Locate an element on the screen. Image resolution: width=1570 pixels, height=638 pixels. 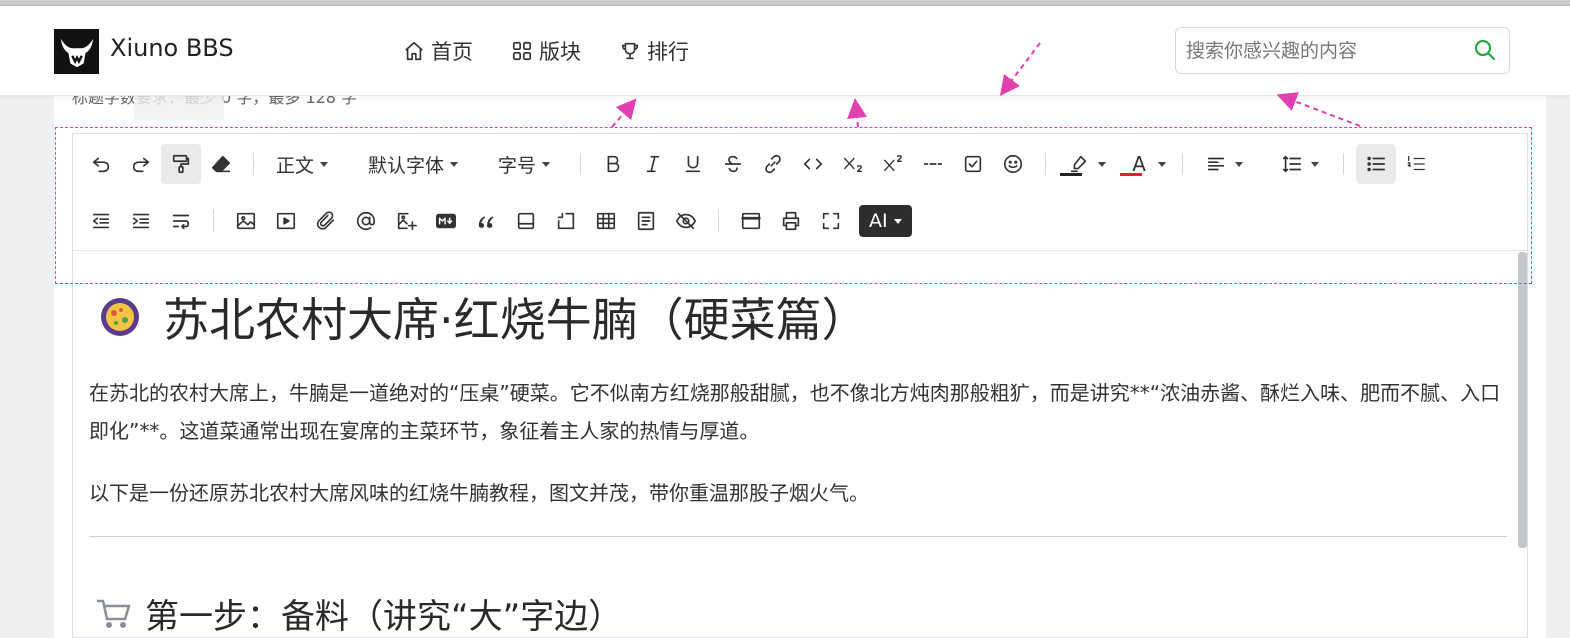
bold-button is located at coordinates (613, 164).